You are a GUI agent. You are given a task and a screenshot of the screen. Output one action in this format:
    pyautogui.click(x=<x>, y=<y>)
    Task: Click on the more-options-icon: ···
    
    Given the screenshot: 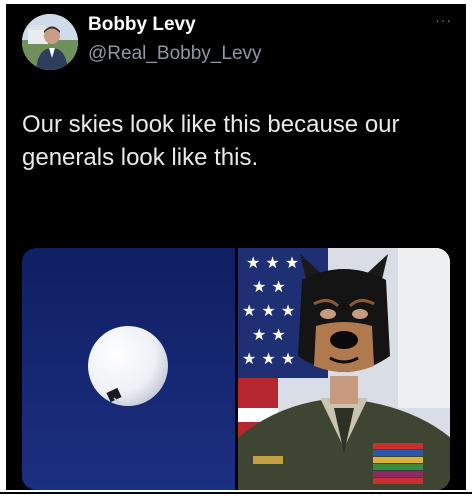 What is the action you would take?
    pyautogui.click(x=443, y=20)
    